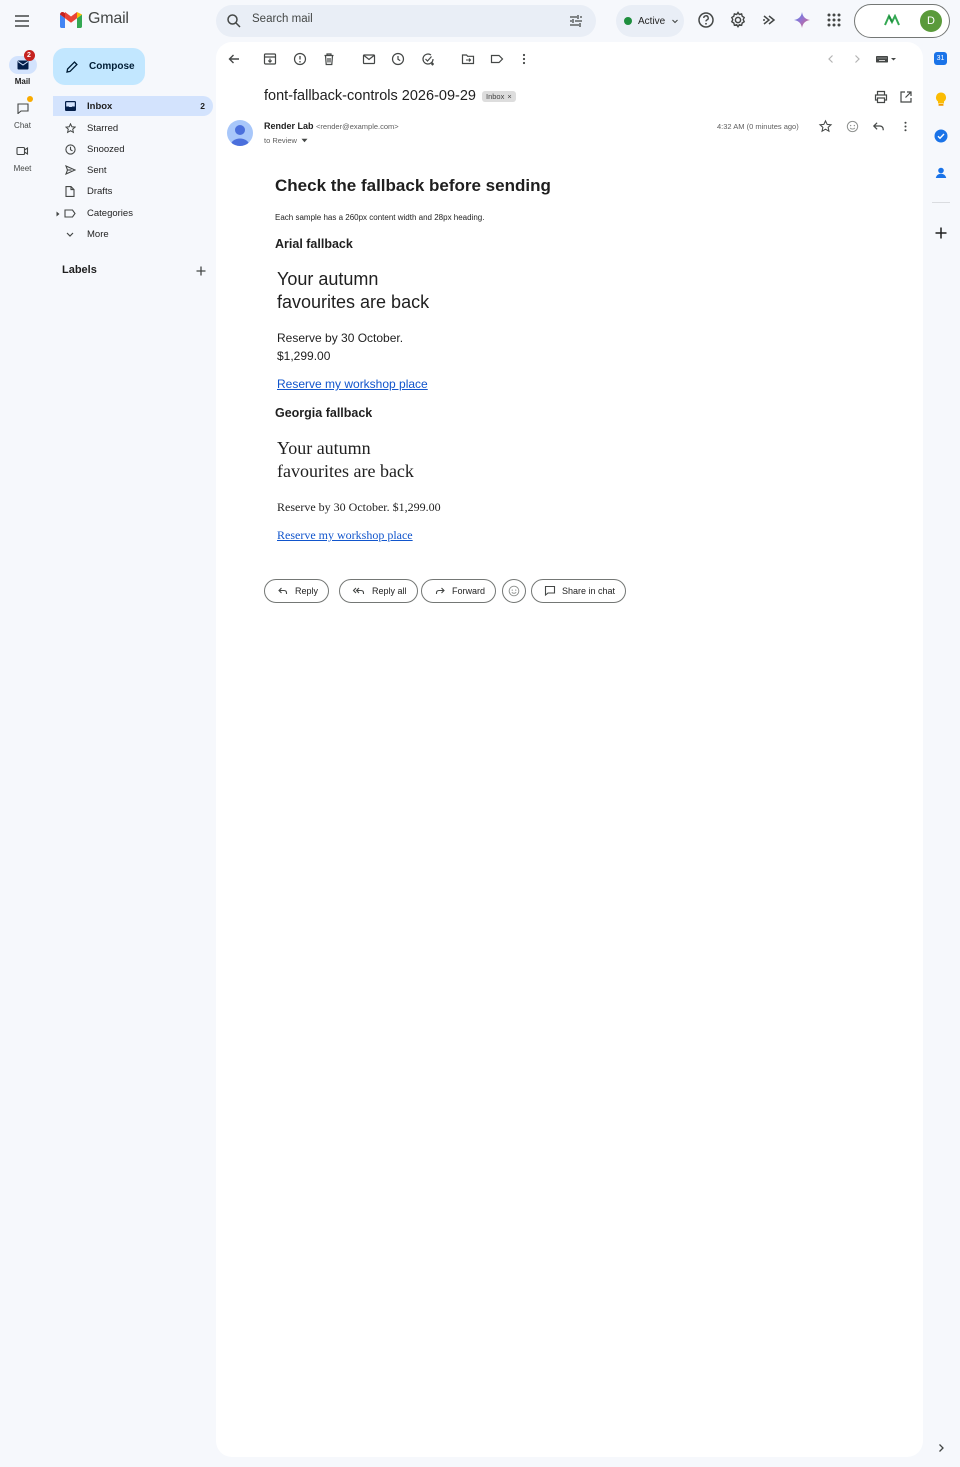 This screenshot has width=960, height=1467. Describe the element at coordinates (576, 21) in the screenshot. I see `search-options-icon` at that location.